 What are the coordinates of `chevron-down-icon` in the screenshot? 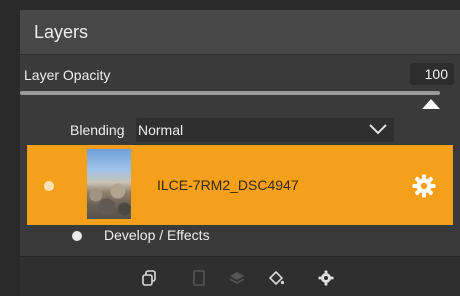 It's located at (378, 129).